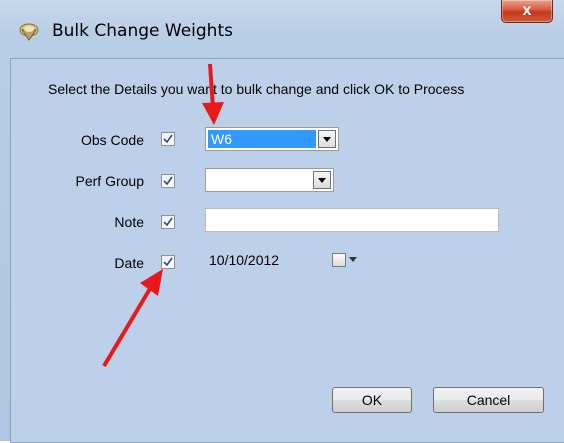  I want to click on obs-code-label: Obs Code, so click(112, 140).